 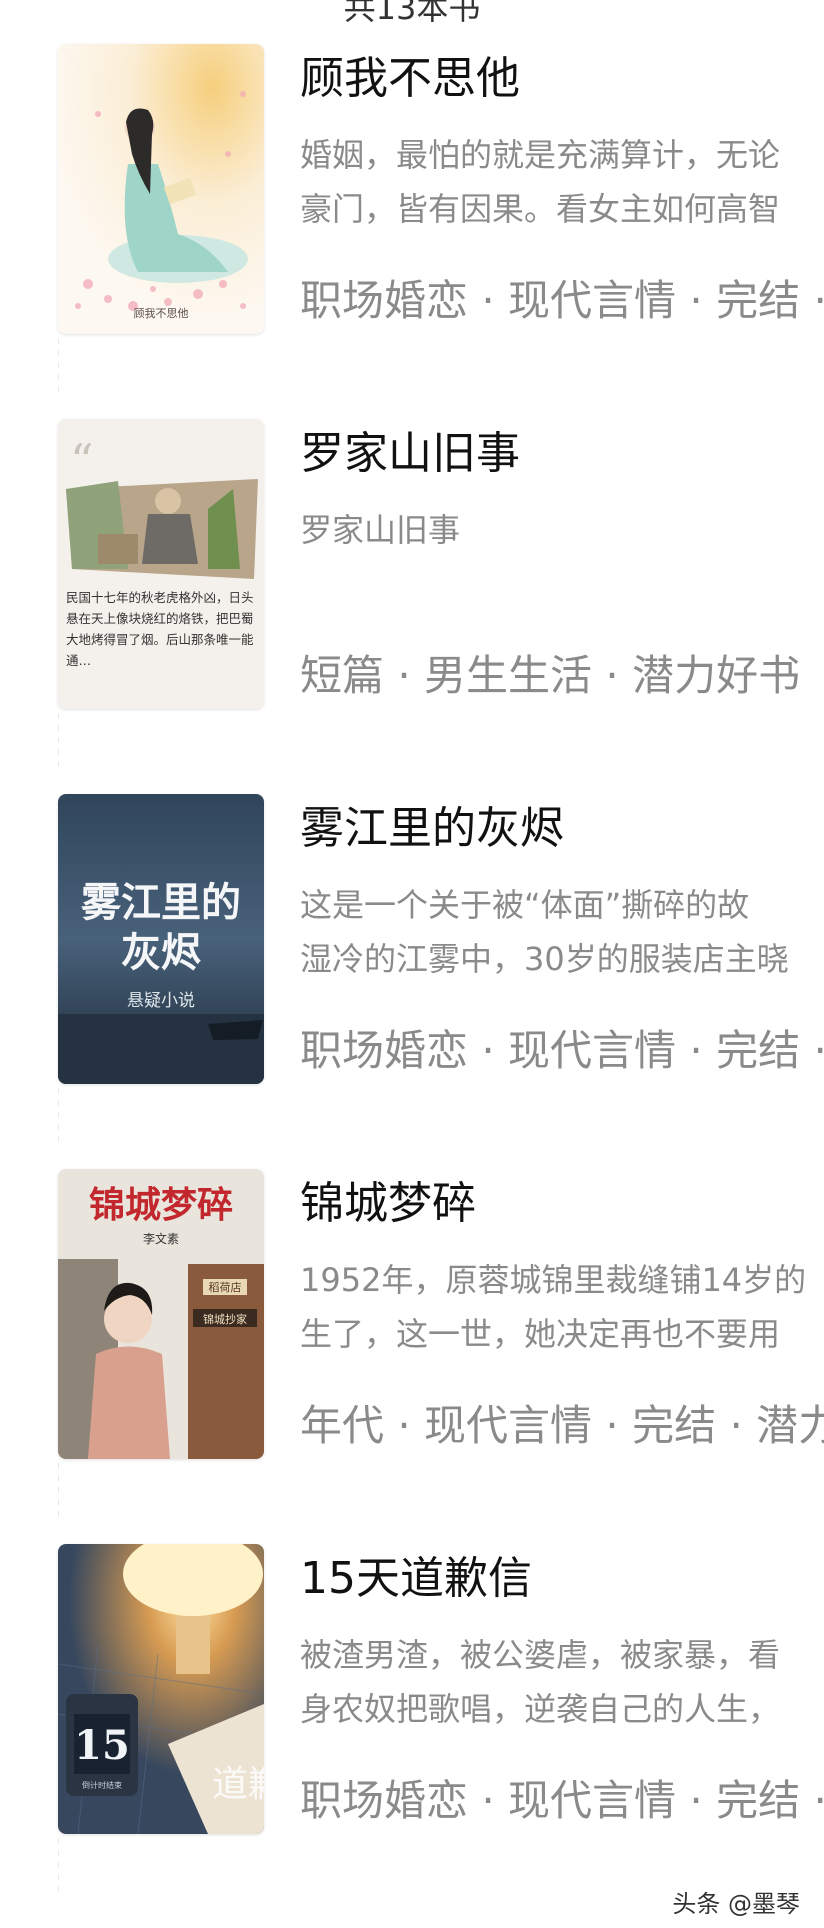 What do you see at coordinates (161, 1314) in the screenshot?
I see `book-cover: 稻荷店 锦城抄家 锦城梦碎 李文素` at bounding box center [161, 1314].